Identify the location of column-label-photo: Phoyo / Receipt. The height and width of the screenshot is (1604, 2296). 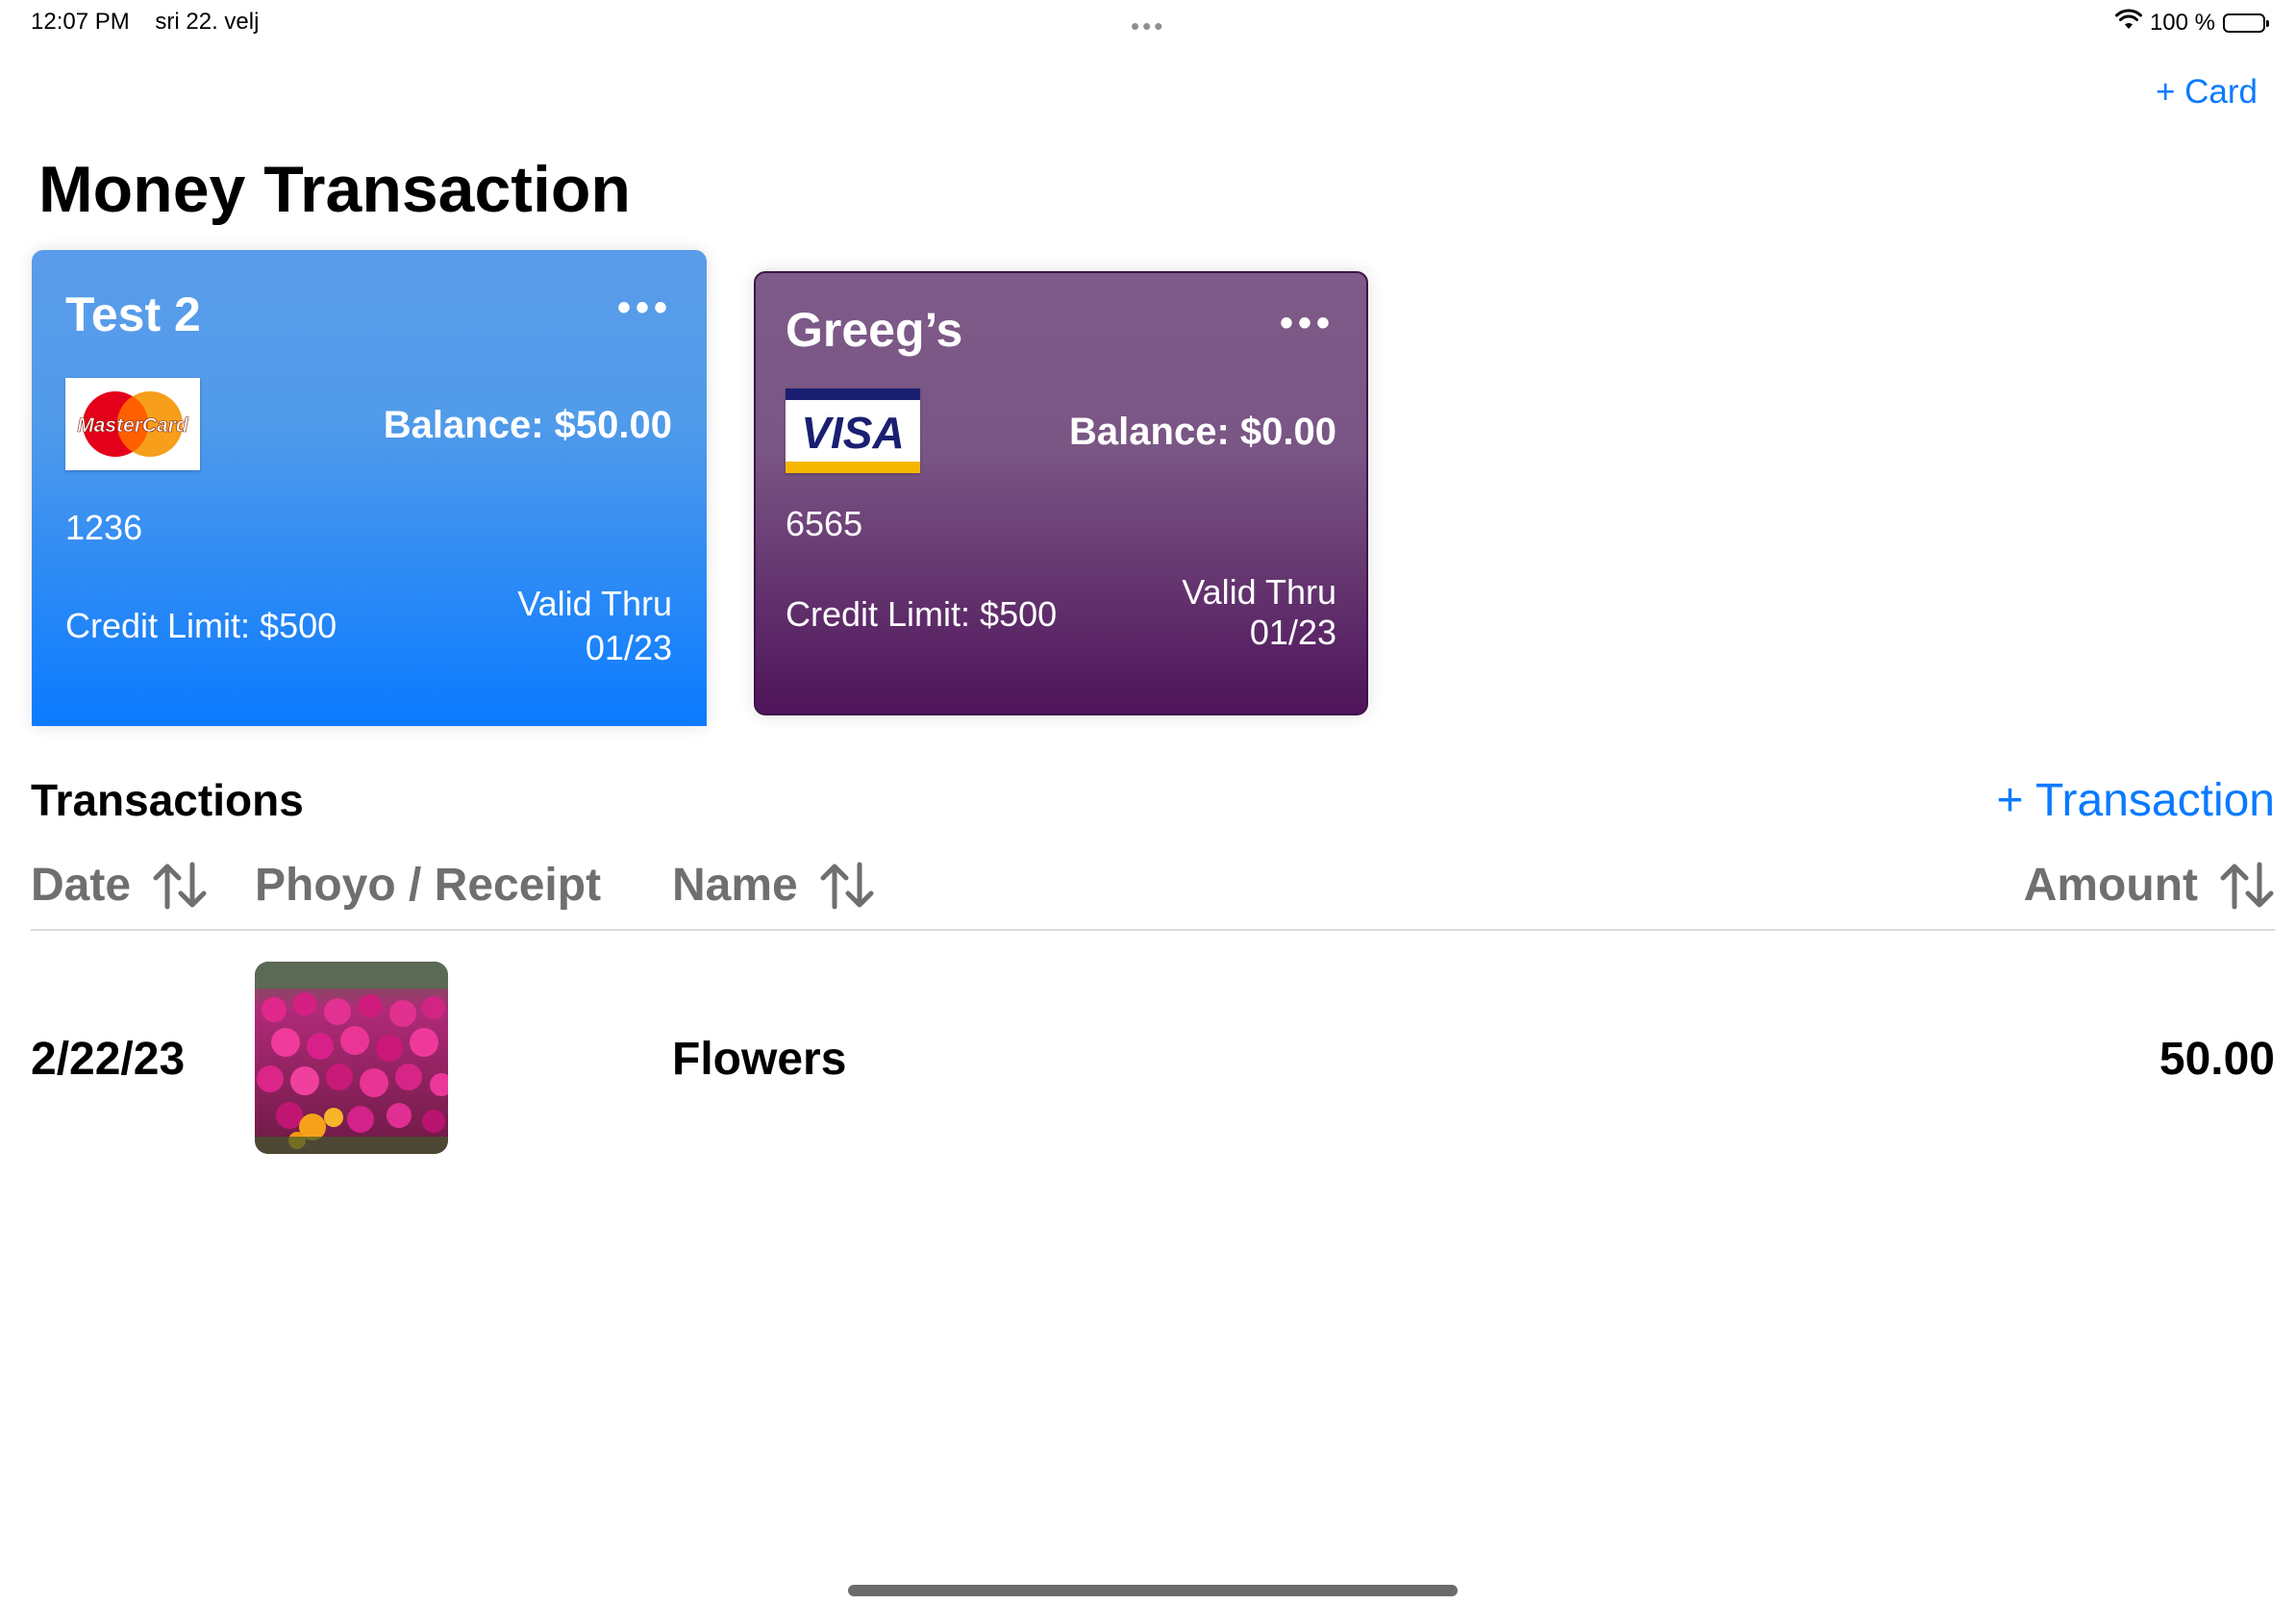
(428, 885).